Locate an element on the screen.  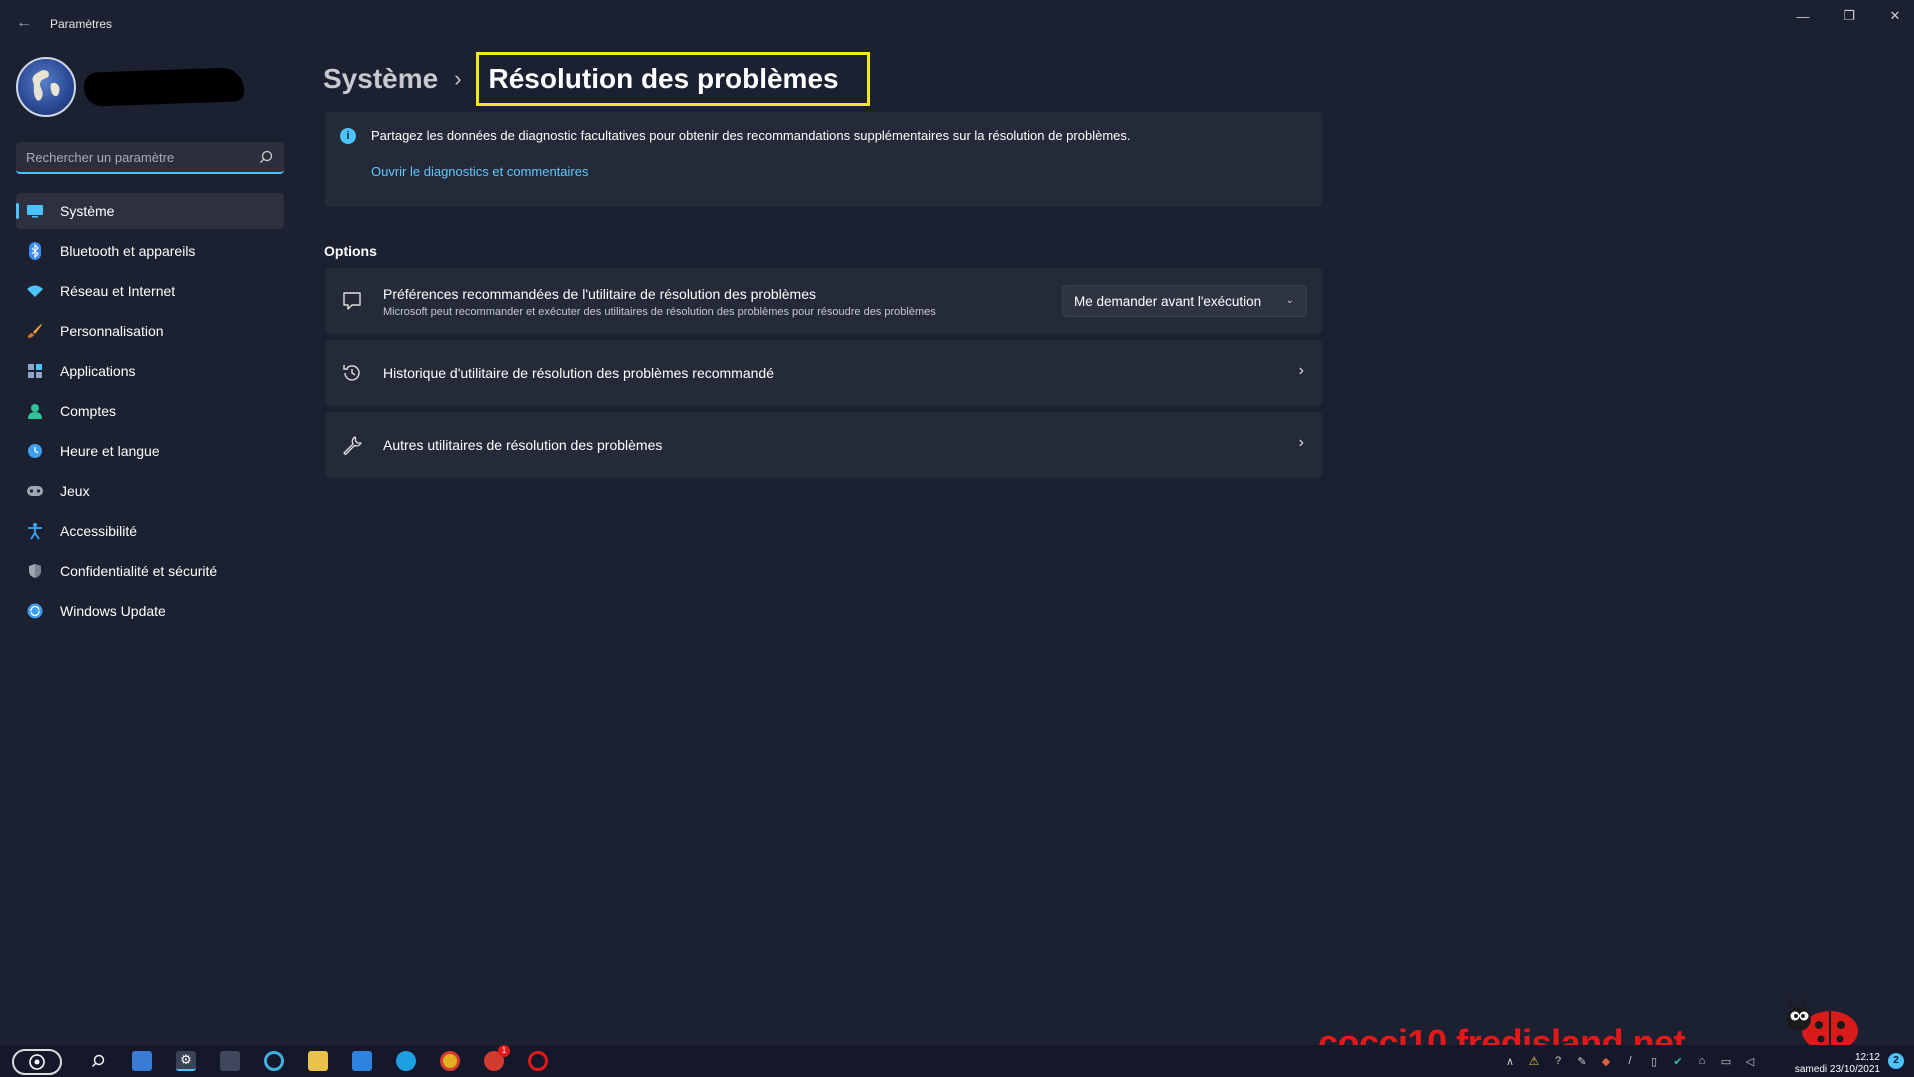
avatar is located at coordinates (46, 87).